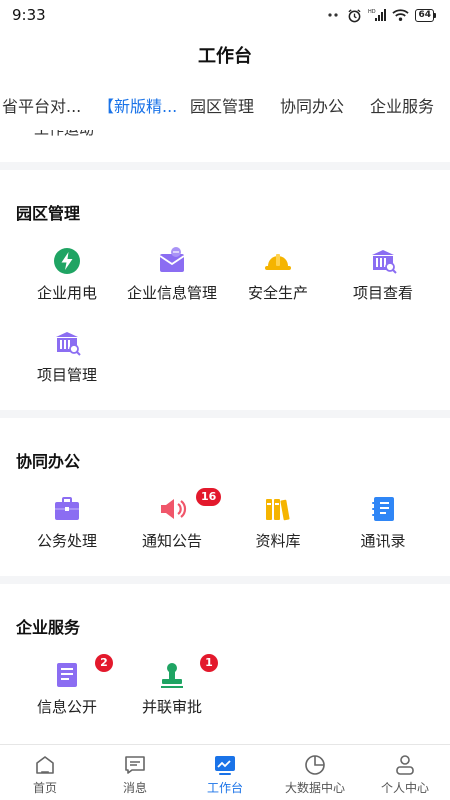 This screenshot has width=450, height=800. What do you see at coordinates (48, 213) in the screenshot?
I see `section-title-park: 园区管理` at bounding box center [48, 213].